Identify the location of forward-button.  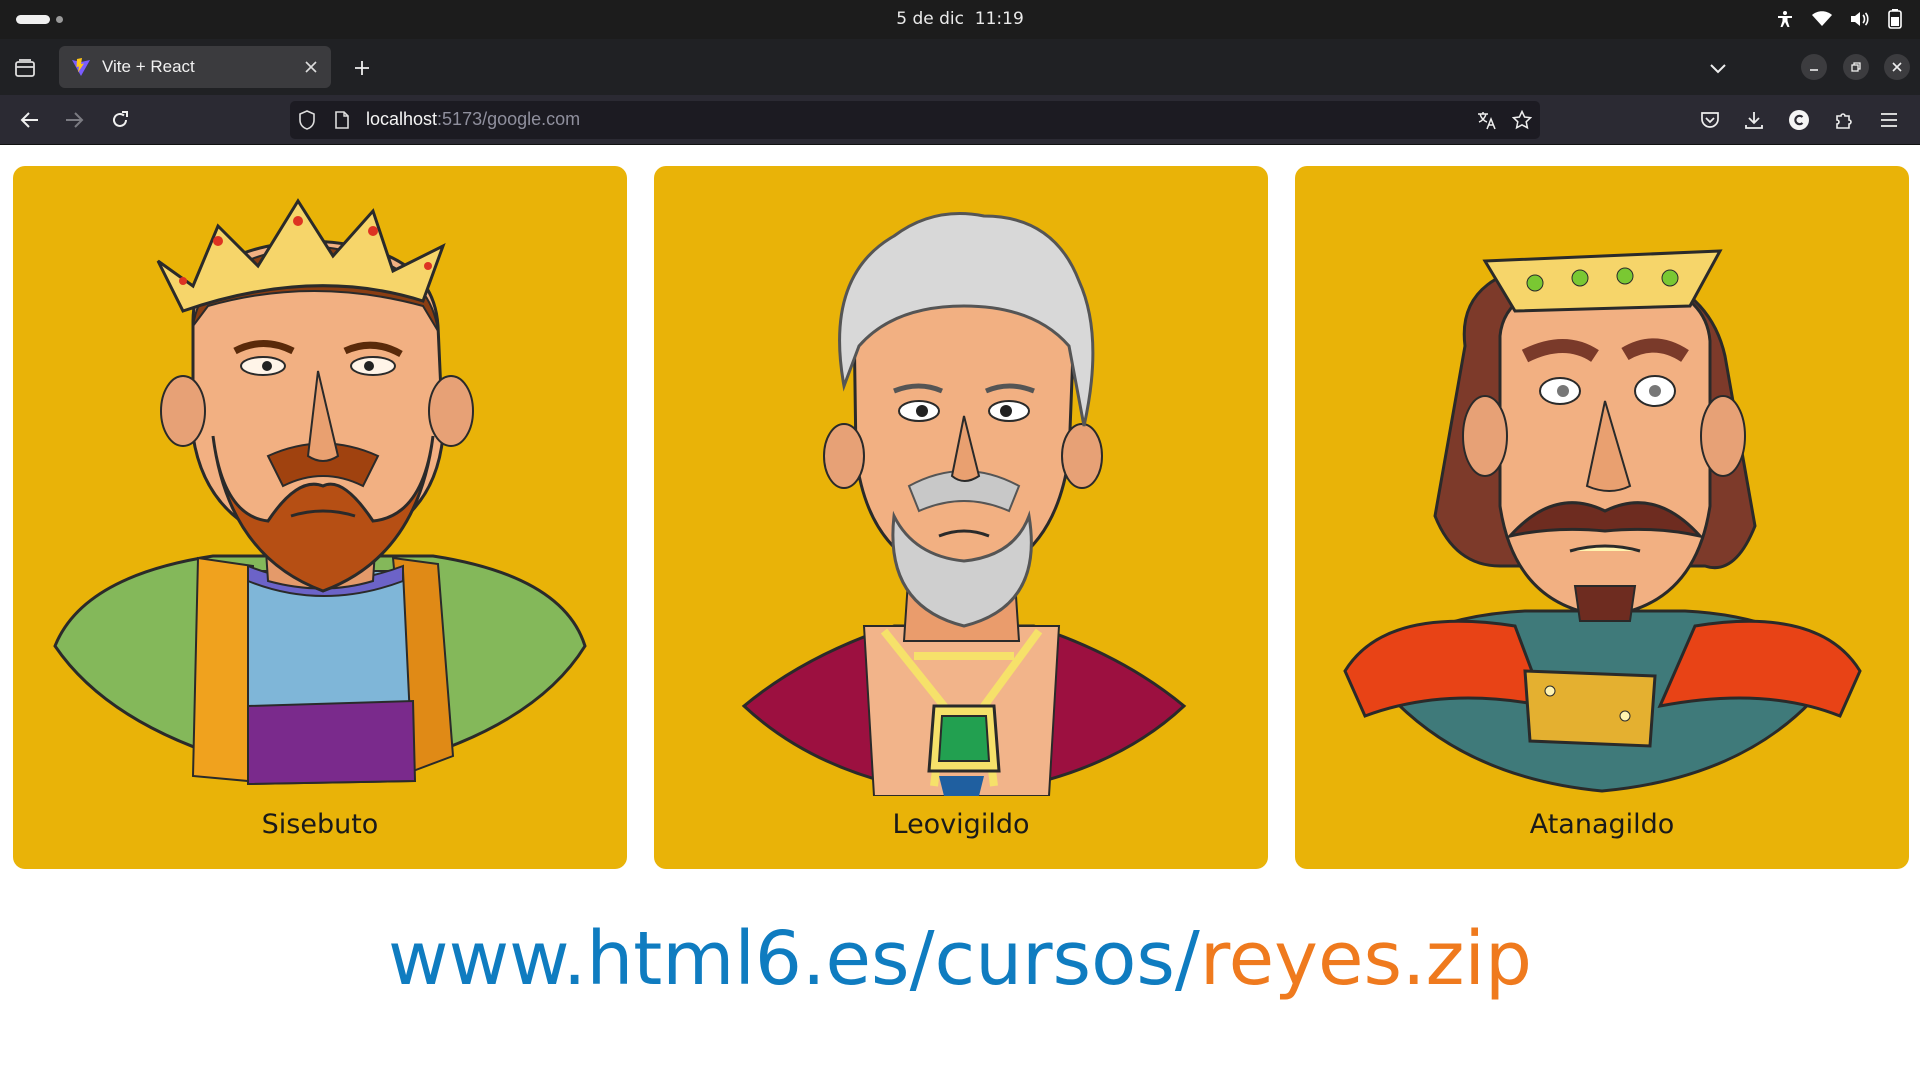
(74, 120).